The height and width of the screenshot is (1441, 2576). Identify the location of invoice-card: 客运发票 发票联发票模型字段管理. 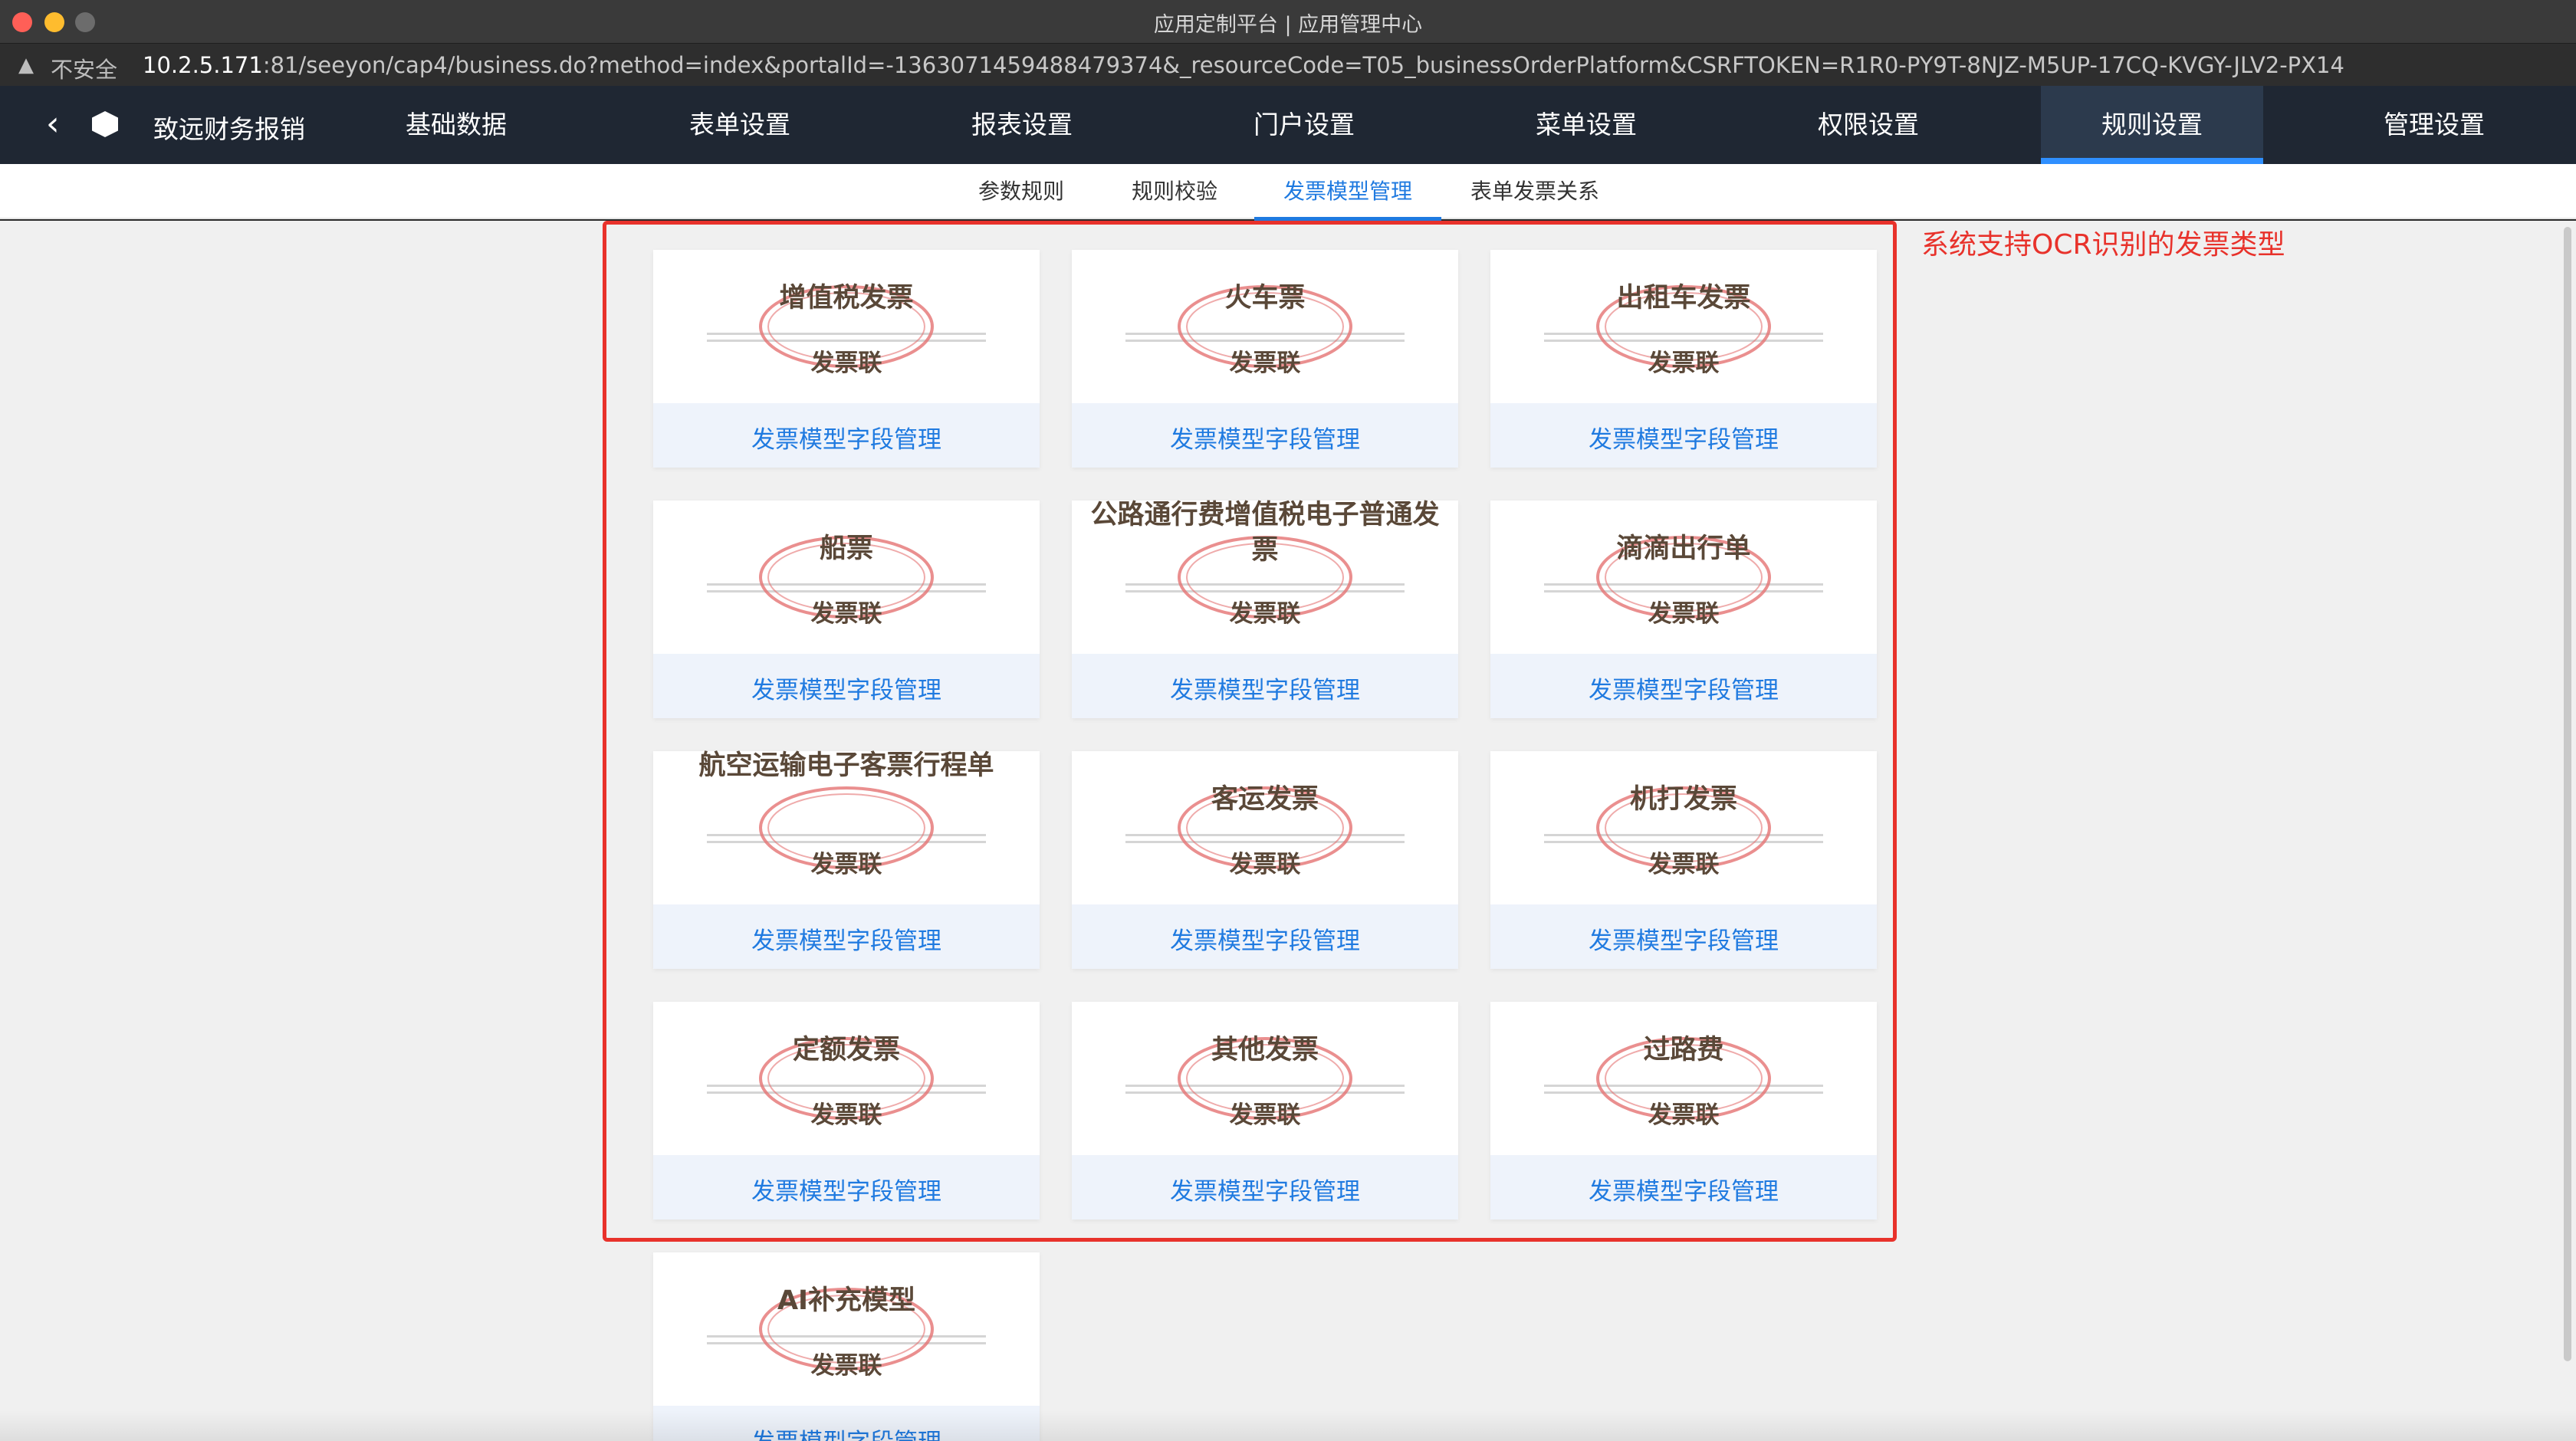
(1265, 860).